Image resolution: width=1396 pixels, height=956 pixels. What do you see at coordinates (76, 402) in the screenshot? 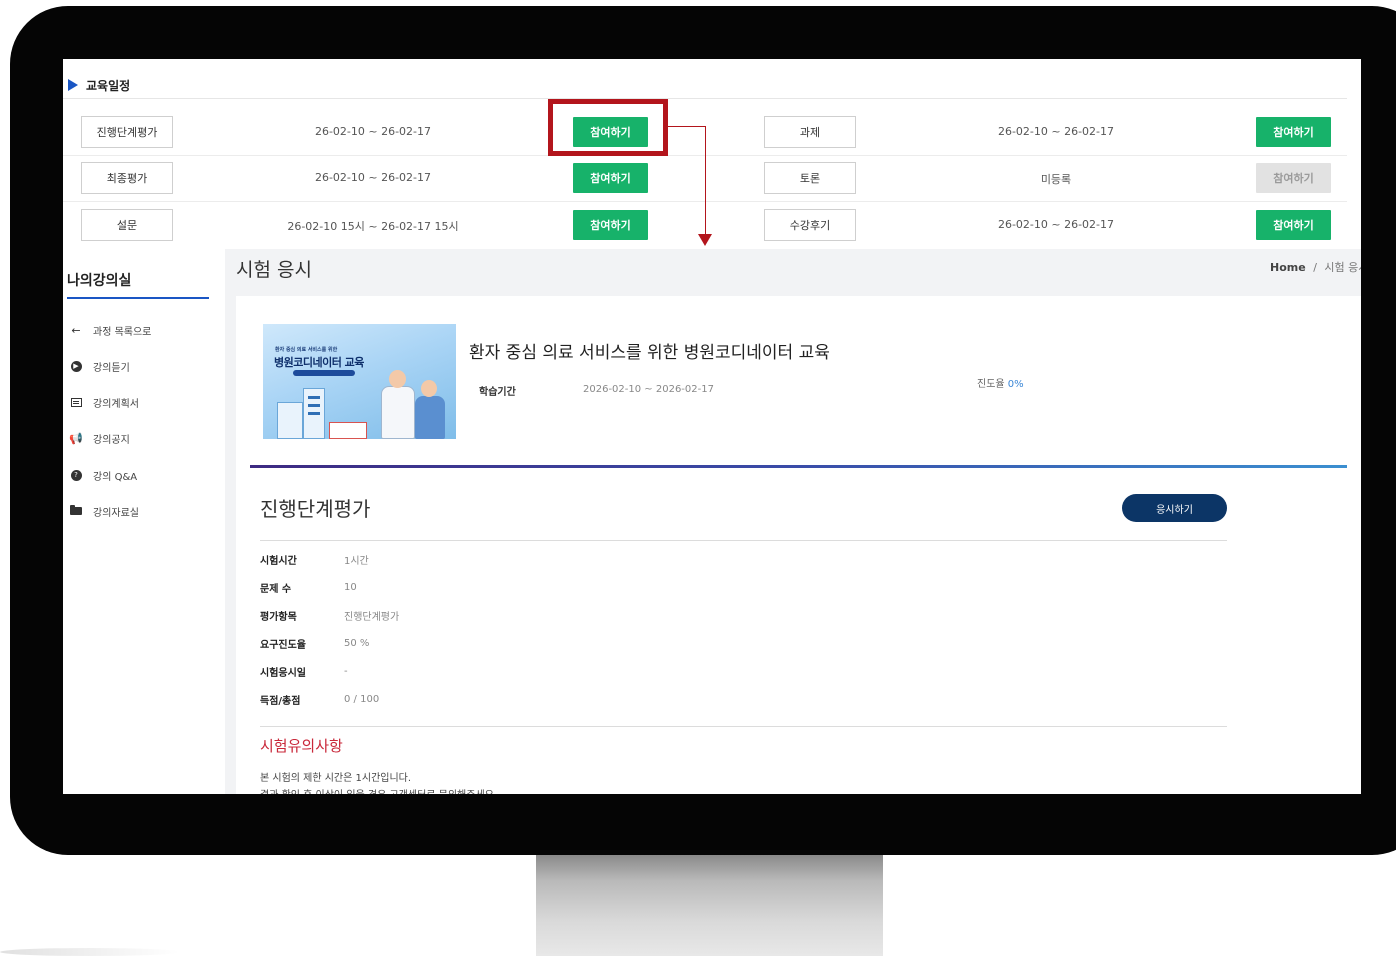
I see `table-icon` at bounding box center [76, 402].